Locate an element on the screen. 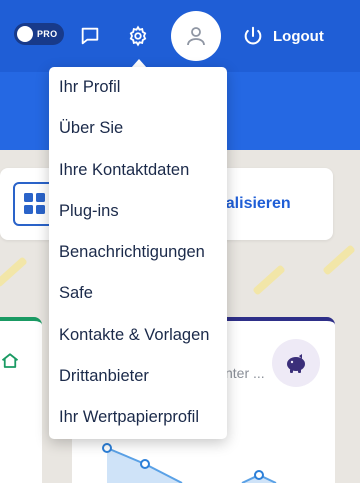 The width and height of the screenshot is (360, 483). gear-icon is located at coordinates (138, 36).